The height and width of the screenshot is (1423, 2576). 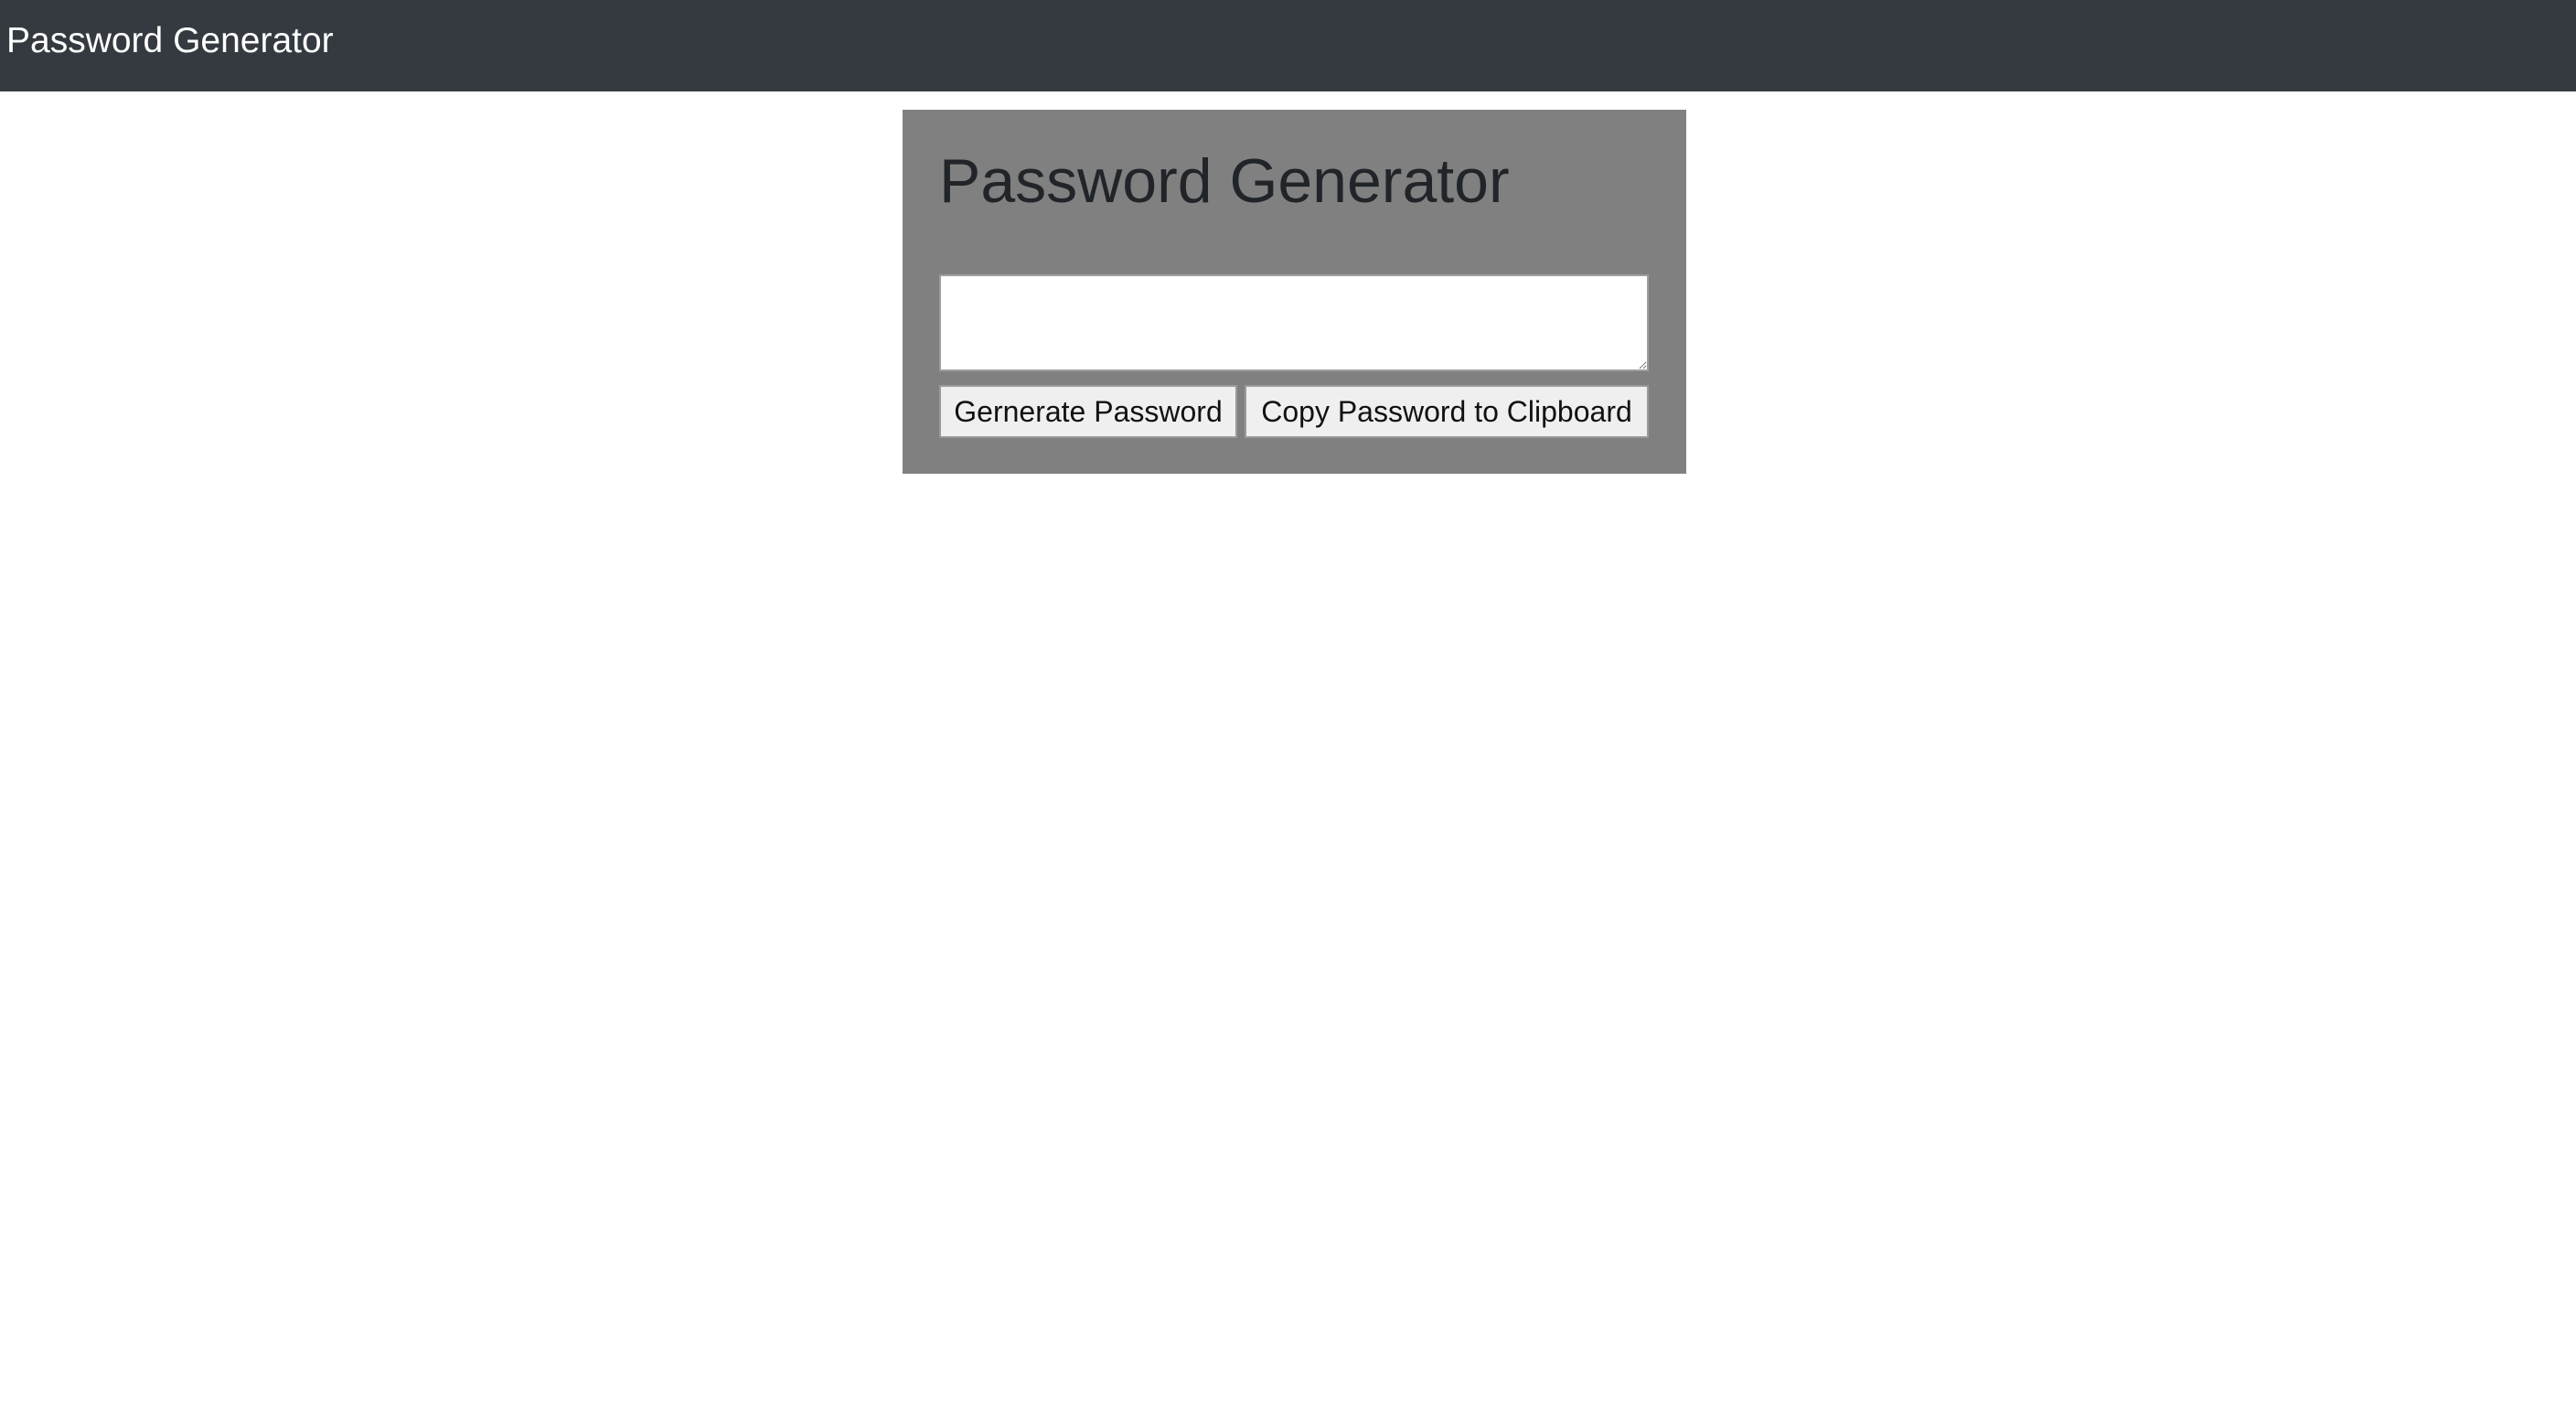 What do you see at coordinates (1447, 411) in the screenshot?
I see `copy-password-button: Copy Password to Clipboard` at bounding box center [1447, 411].